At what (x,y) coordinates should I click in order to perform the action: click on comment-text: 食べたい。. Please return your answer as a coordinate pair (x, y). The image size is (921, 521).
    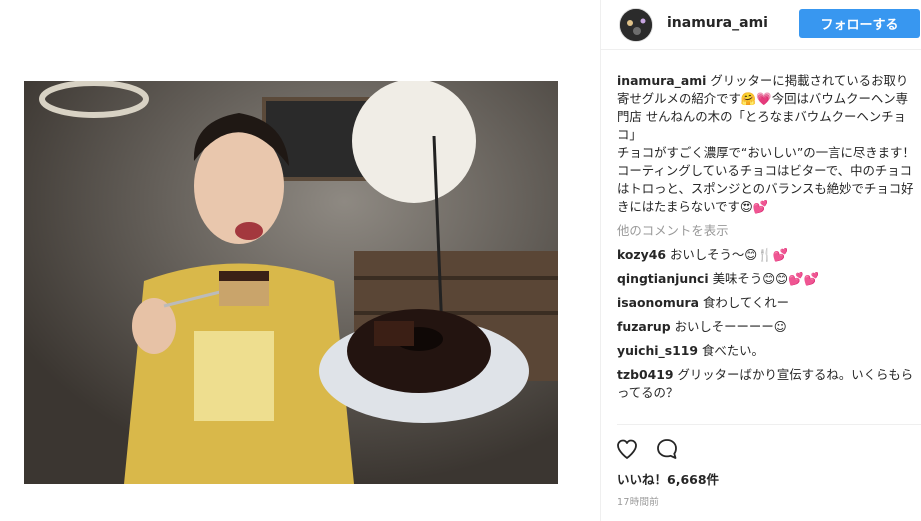
    Looking at the image, I should click on (733, 350).